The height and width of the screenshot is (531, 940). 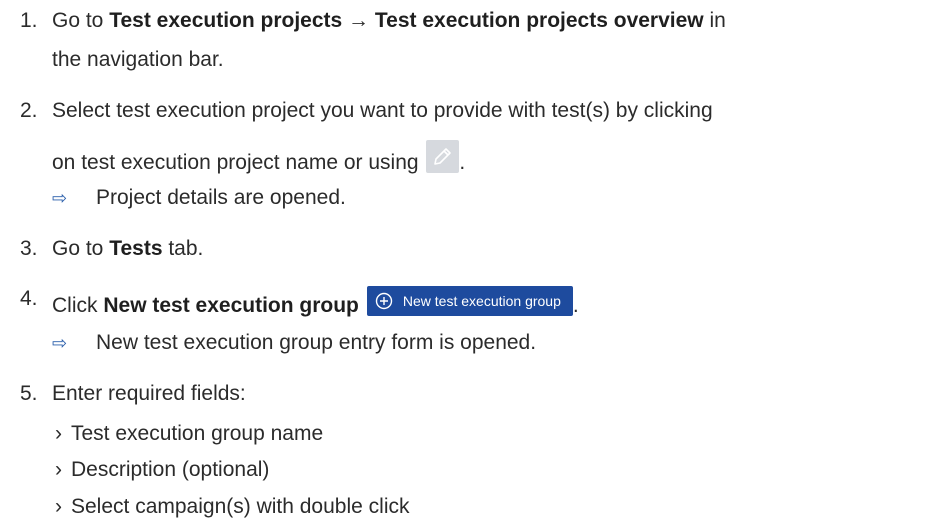 What do you see at coordinates (29, 248) in the screenshot?
I see `step-number: 3.` at bounding box center [29, 248].